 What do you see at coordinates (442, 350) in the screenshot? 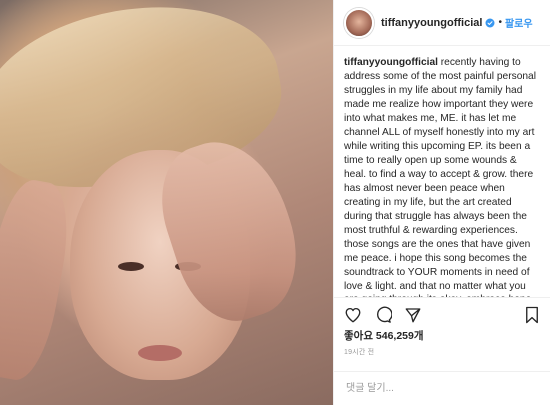
I see `post-timestamp: 19시간 전` at bounding box center [442, 350].